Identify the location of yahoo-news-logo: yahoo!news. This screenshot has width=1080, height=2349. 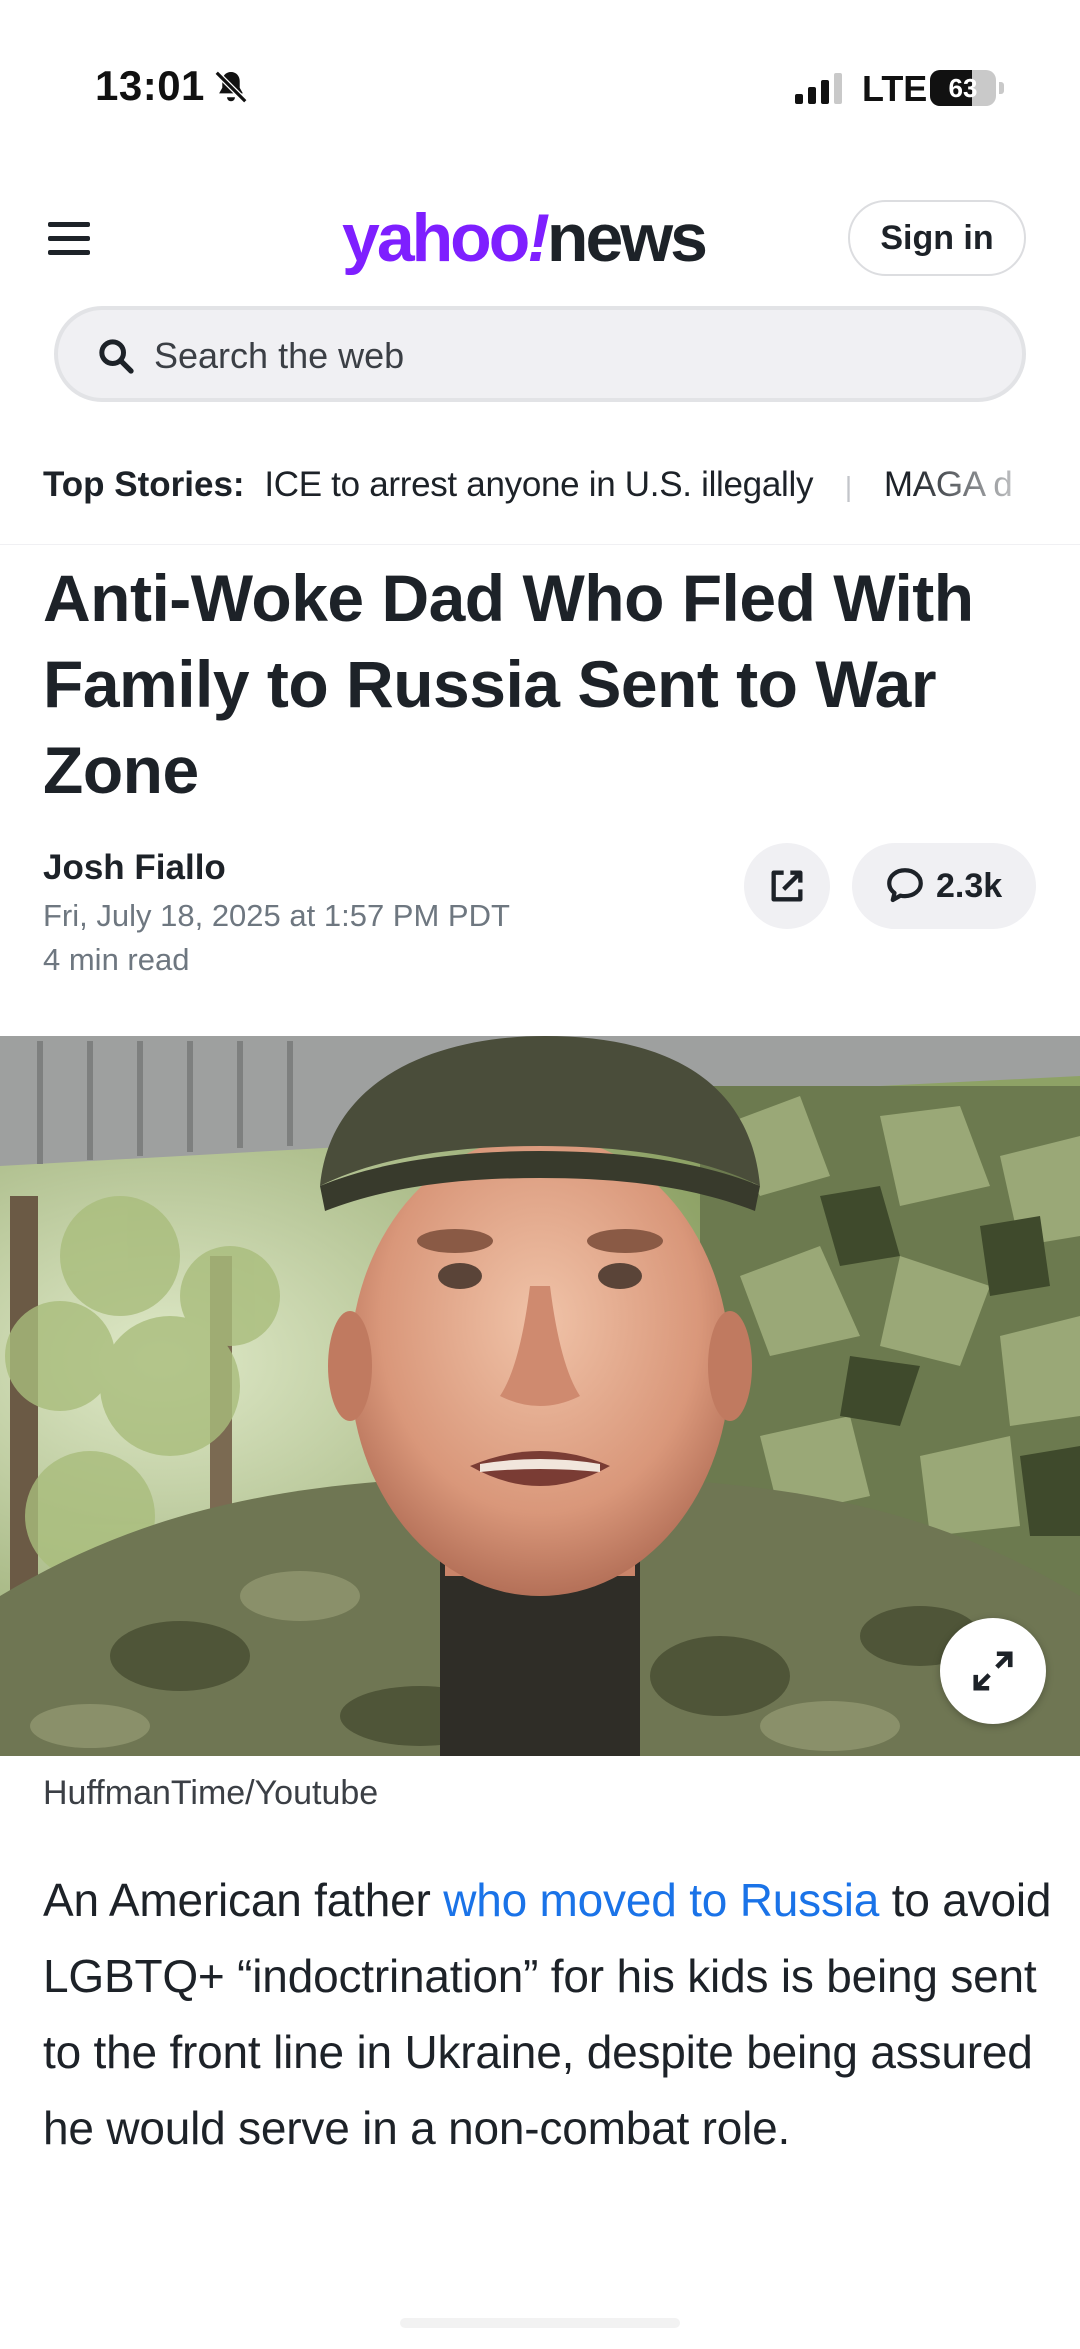
(525, 238).